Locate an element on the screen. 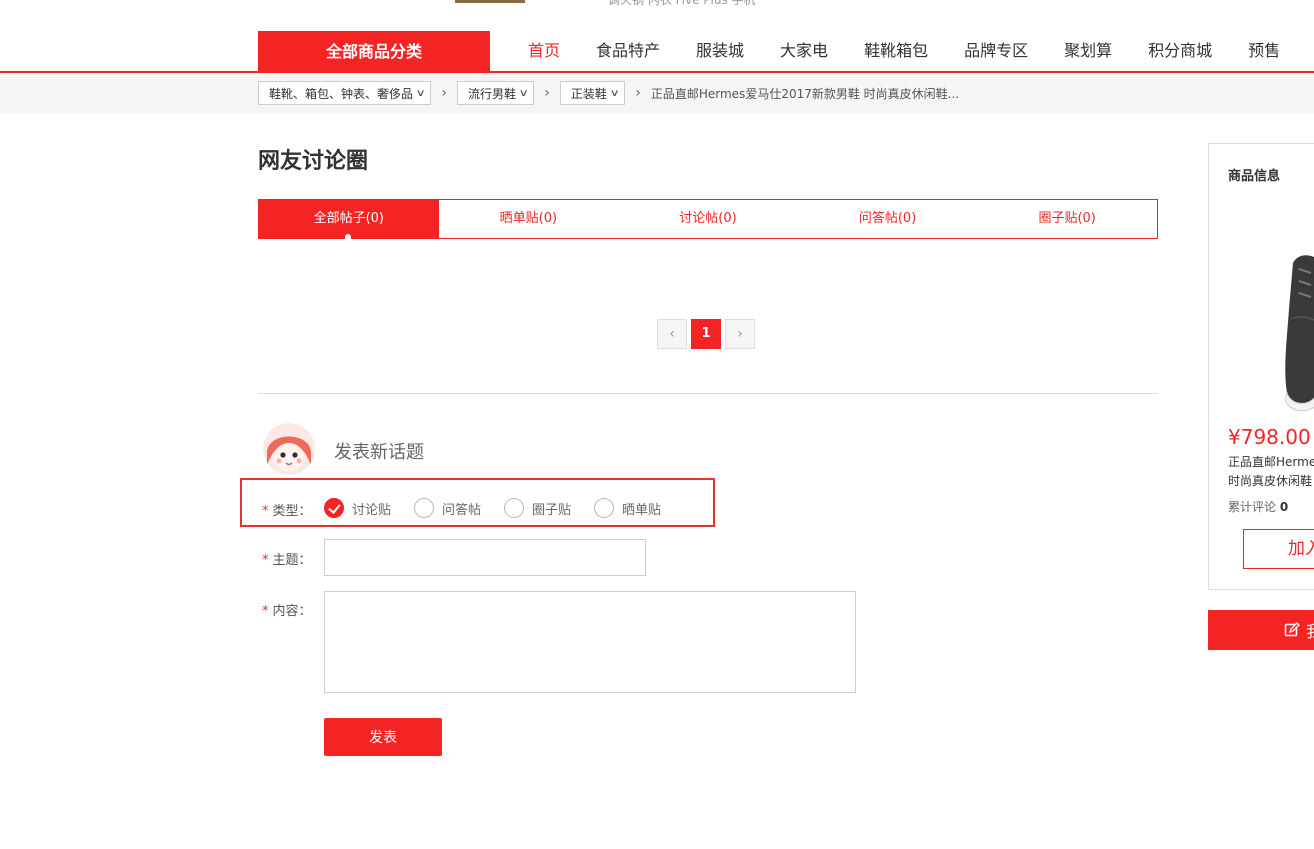 The height and width of the screenshot is (849, 1314). hot-search-words: 调火锅 内衣 Five Plus 手机 is located at coordinates (682, 4).